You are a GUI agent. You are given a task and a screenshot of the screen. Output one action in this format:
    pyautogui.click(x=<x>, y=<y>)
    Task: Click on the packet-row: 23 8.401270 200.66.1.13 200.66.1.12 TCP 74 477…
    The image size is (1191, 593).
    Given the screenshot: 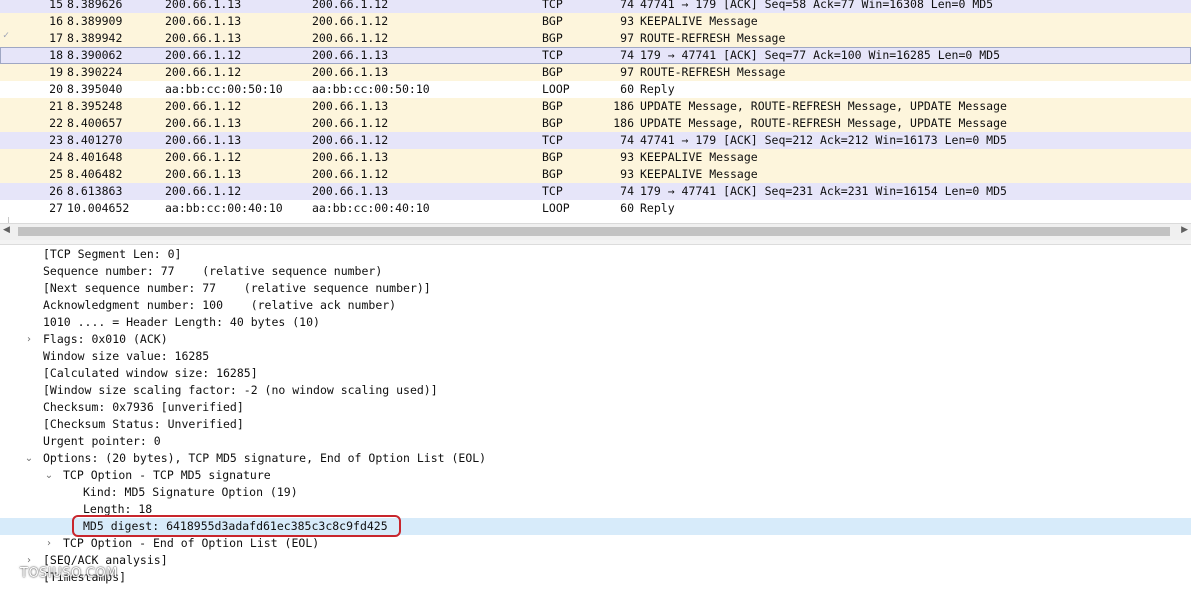 What is the action you would take?
    pyautogui.click(x=595, y=140)
    